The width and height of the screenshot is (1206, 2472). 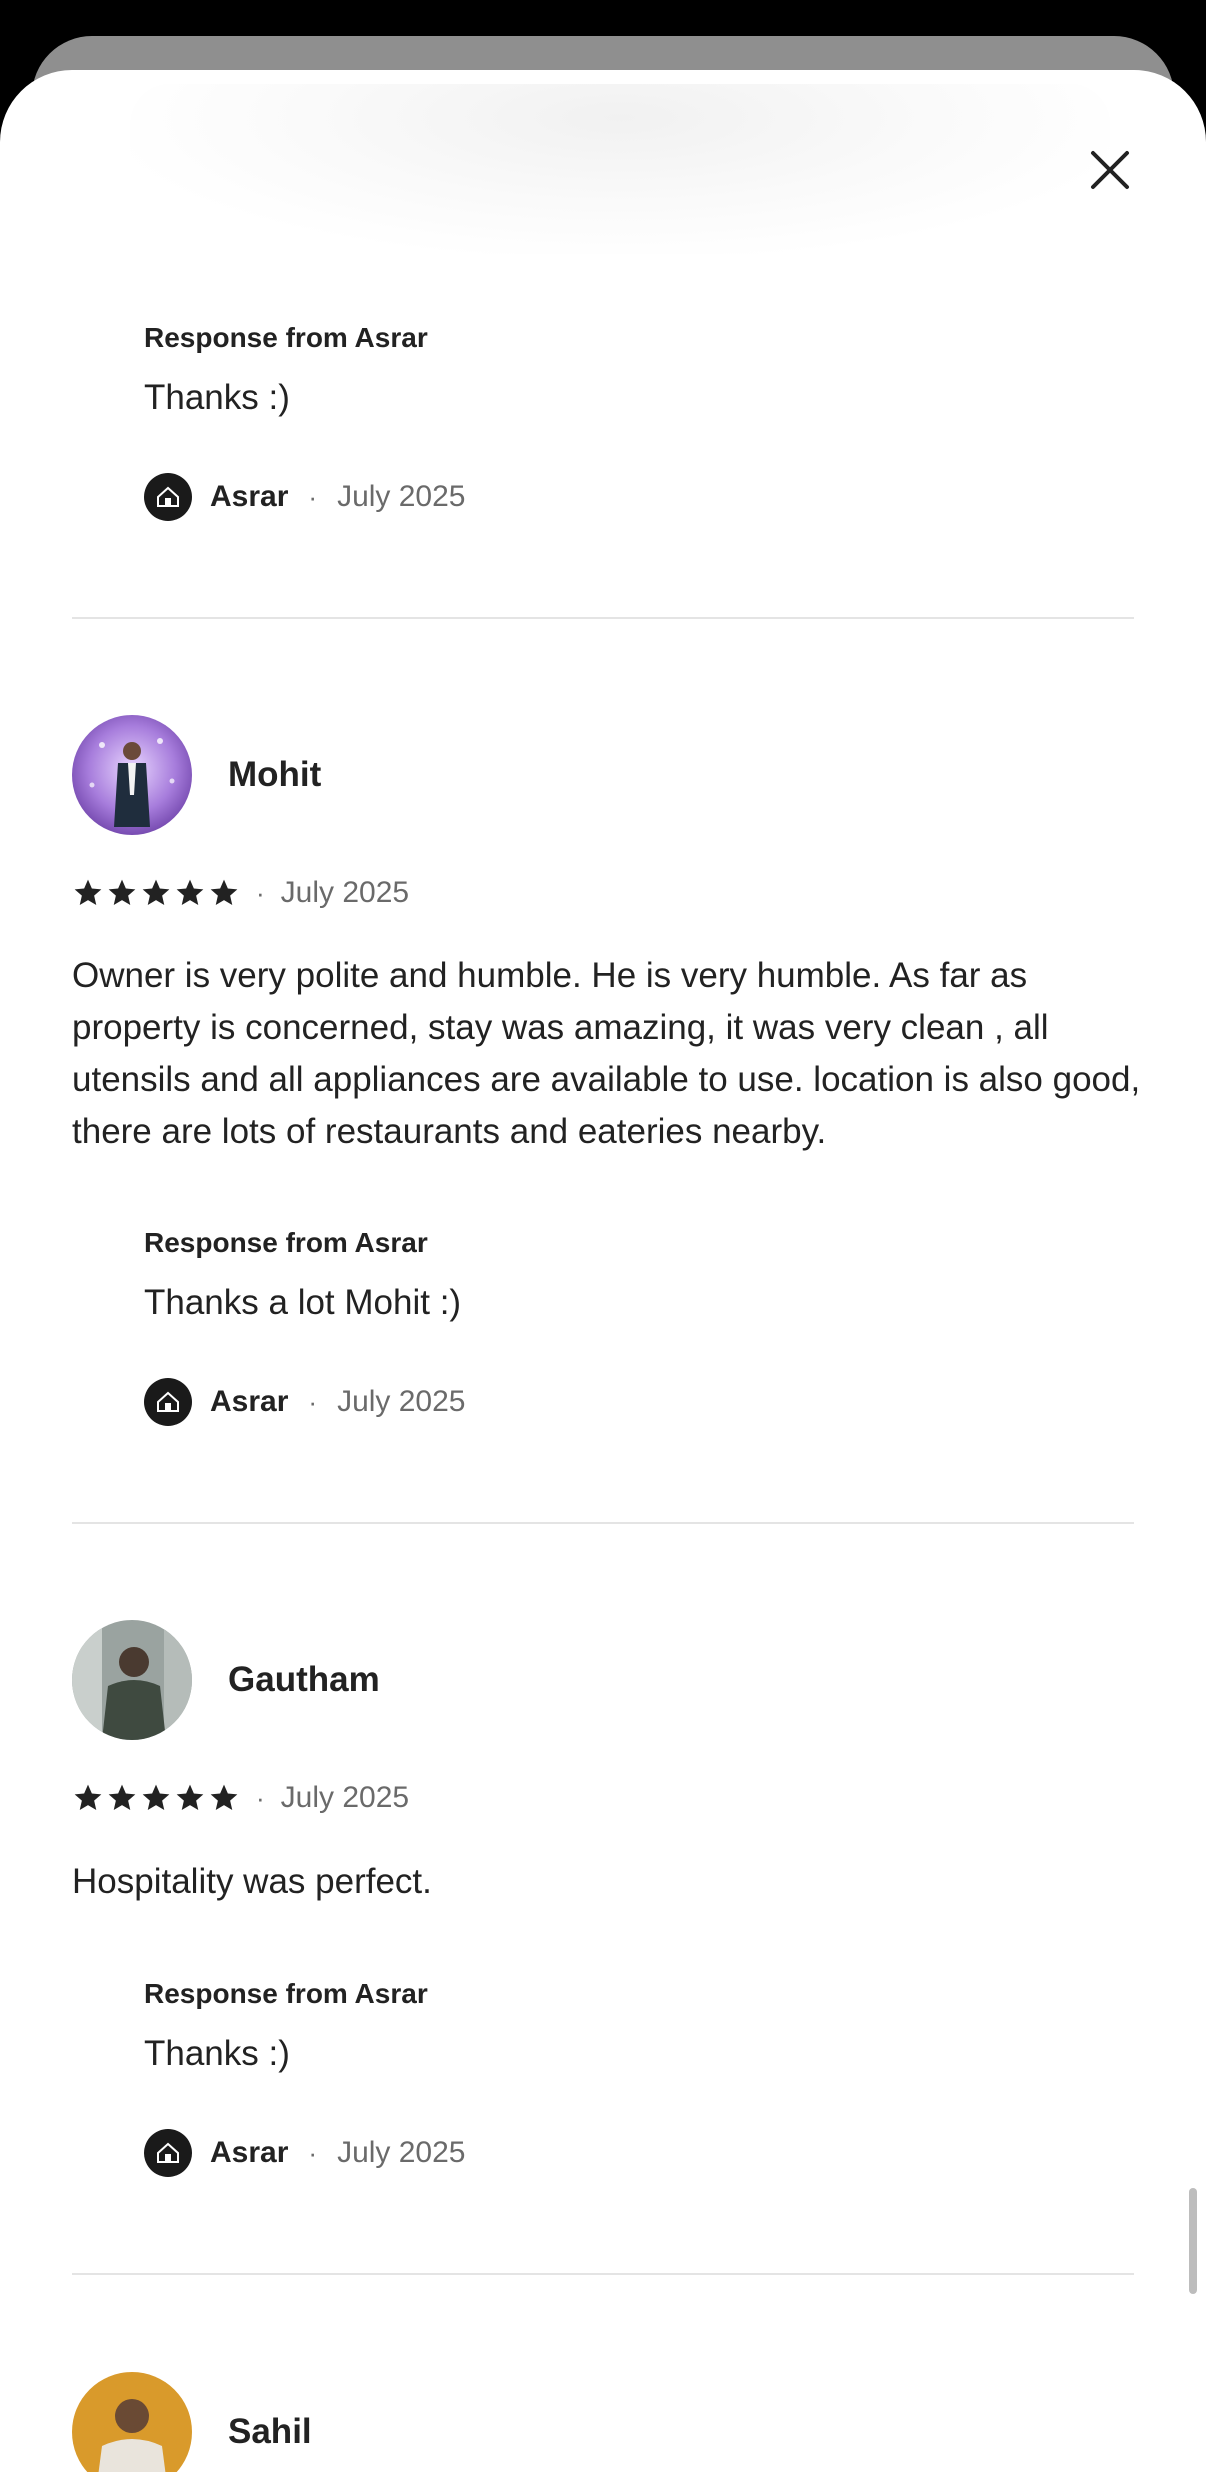 What do you see at coordinates (274, 775) in the screenshot?
I see `reviewer-name: Mohit` at bounding box center [274, 775].